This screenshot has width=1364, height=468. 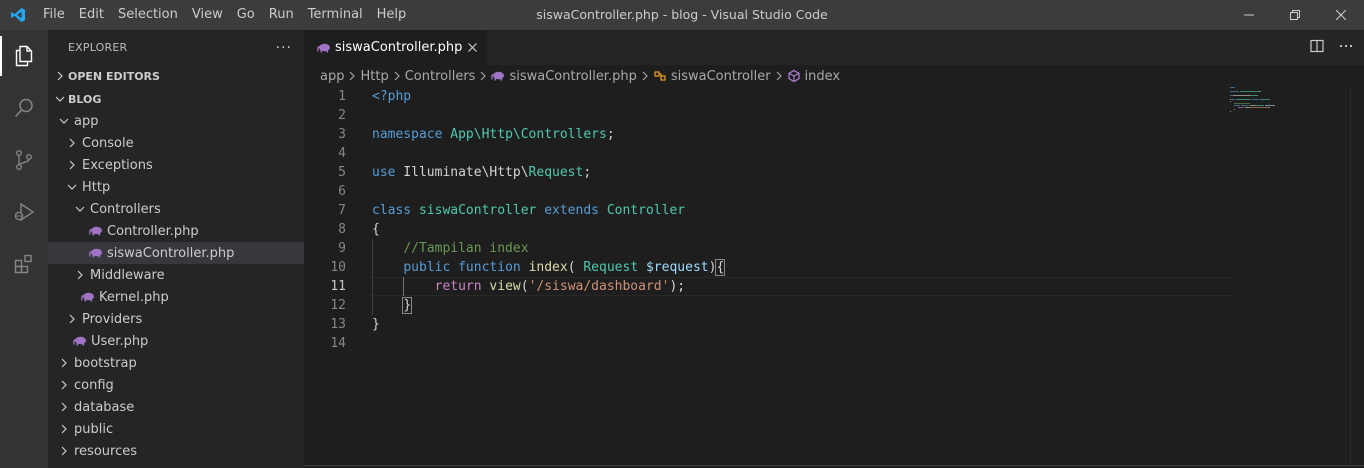 I want to click on editor-more-button, so click(x=1346, y=48).